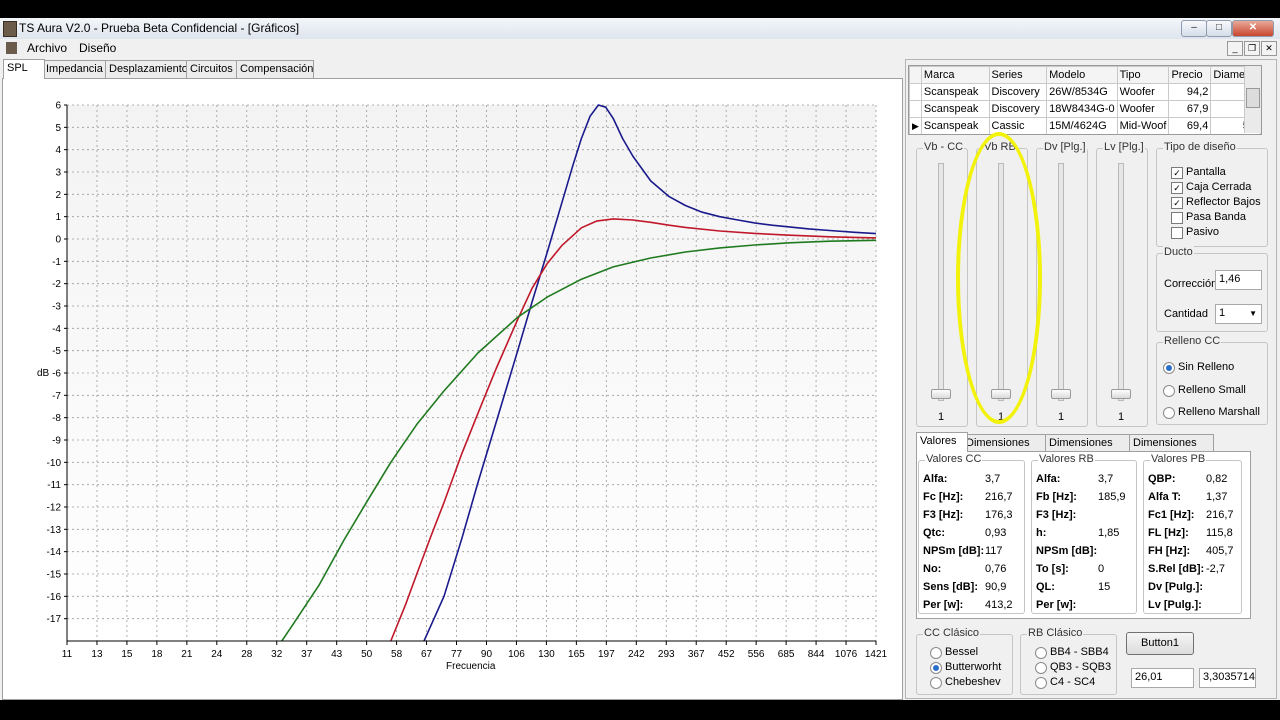 Image resolution: width=1280 pixels, height=720 pixels. I want to click on y-tick-label: 6, so click(58, 106).